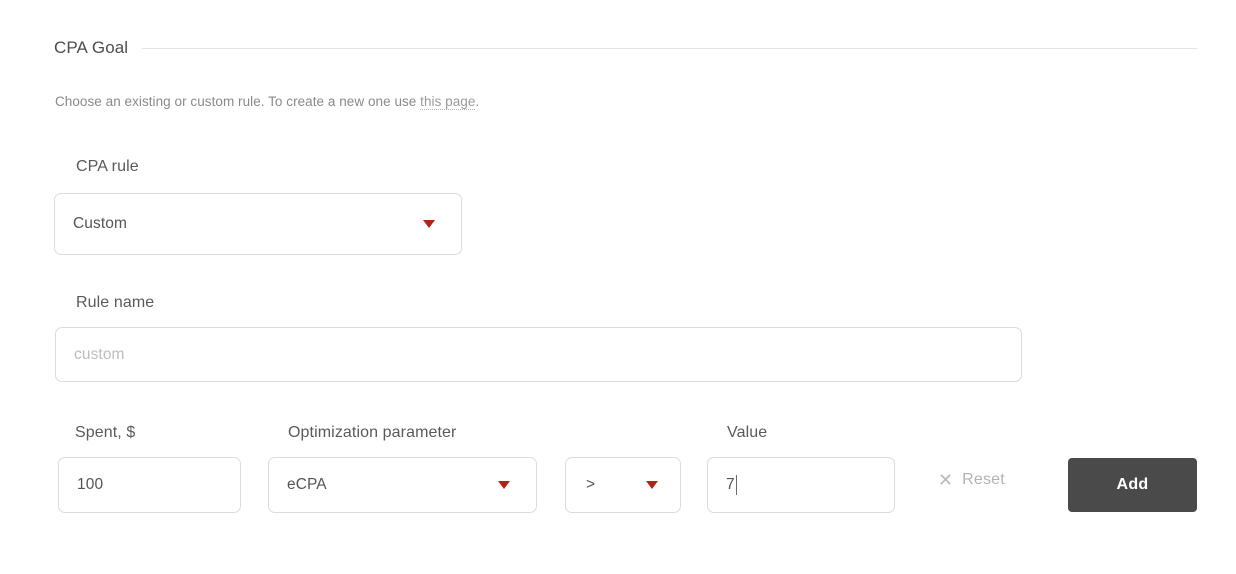 This screenshot has width=1236, height=574. I want to click on operator-select: >, so click(623, 485).